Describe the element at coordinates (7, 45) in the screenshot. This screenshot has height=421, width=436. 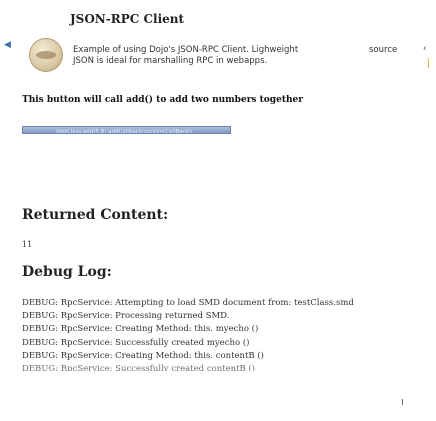
I see `previous-arrow-icon: ◀` at that location.